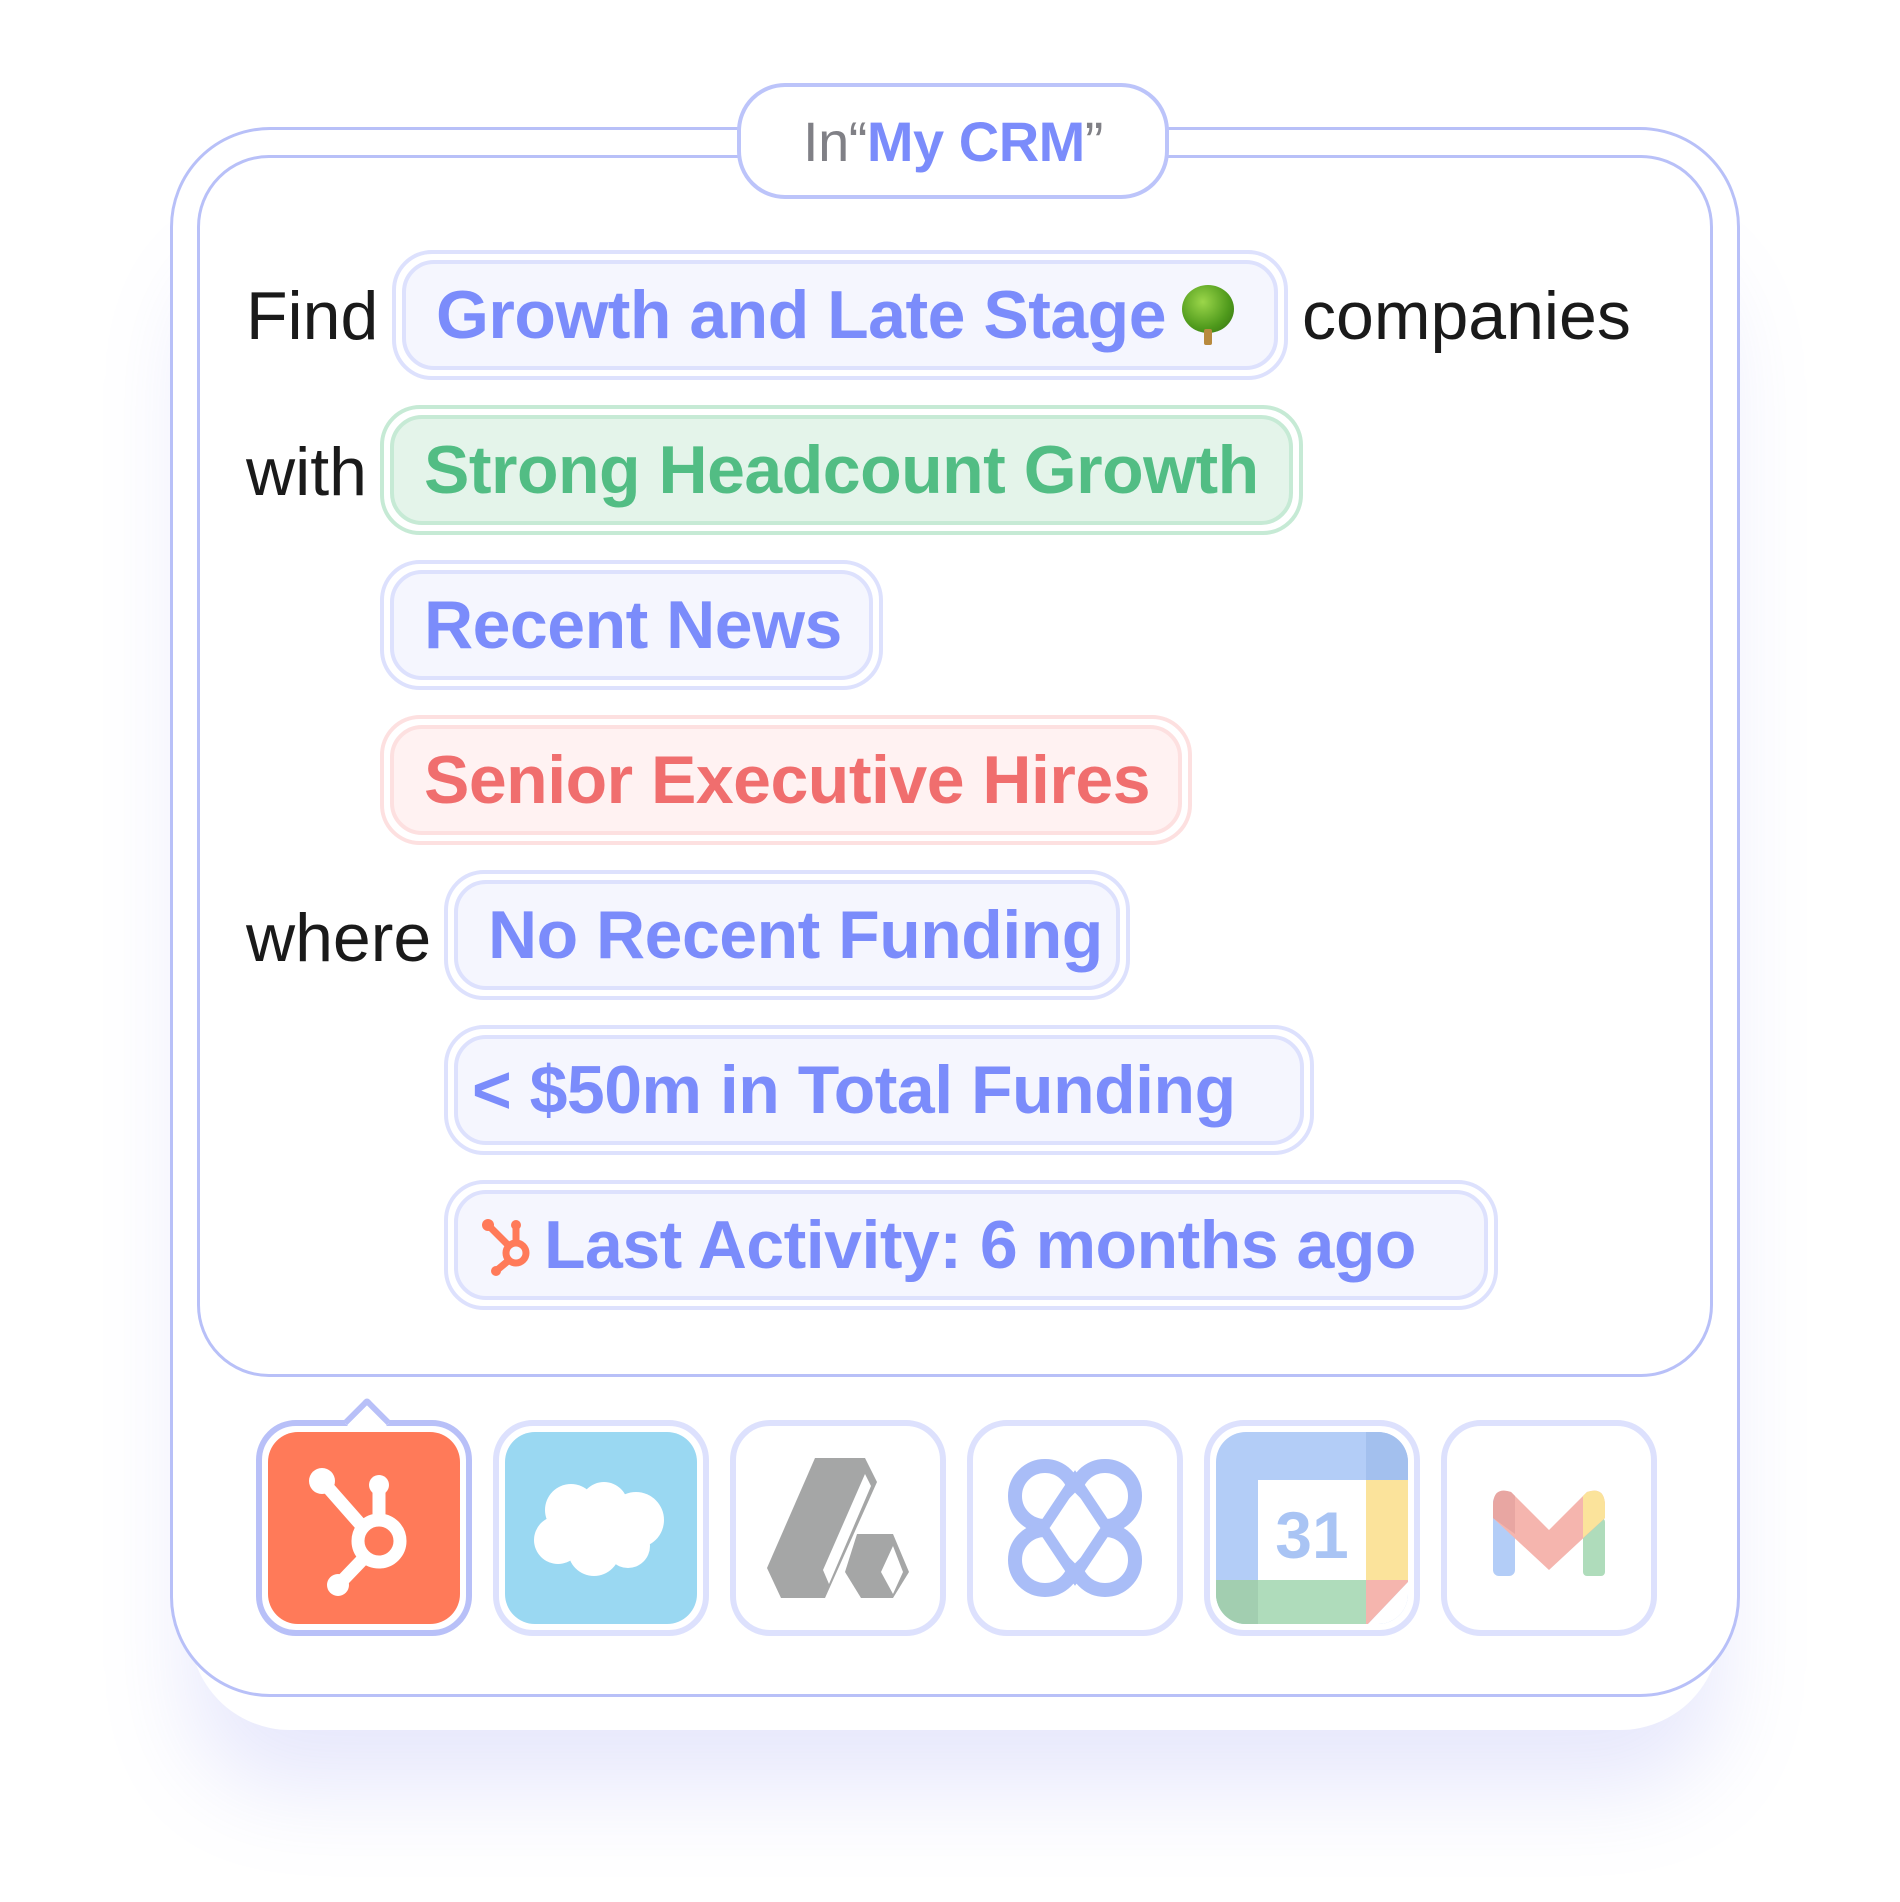  I want to click on condition-chip-funding: No Recent Funding, so click(787, 935).